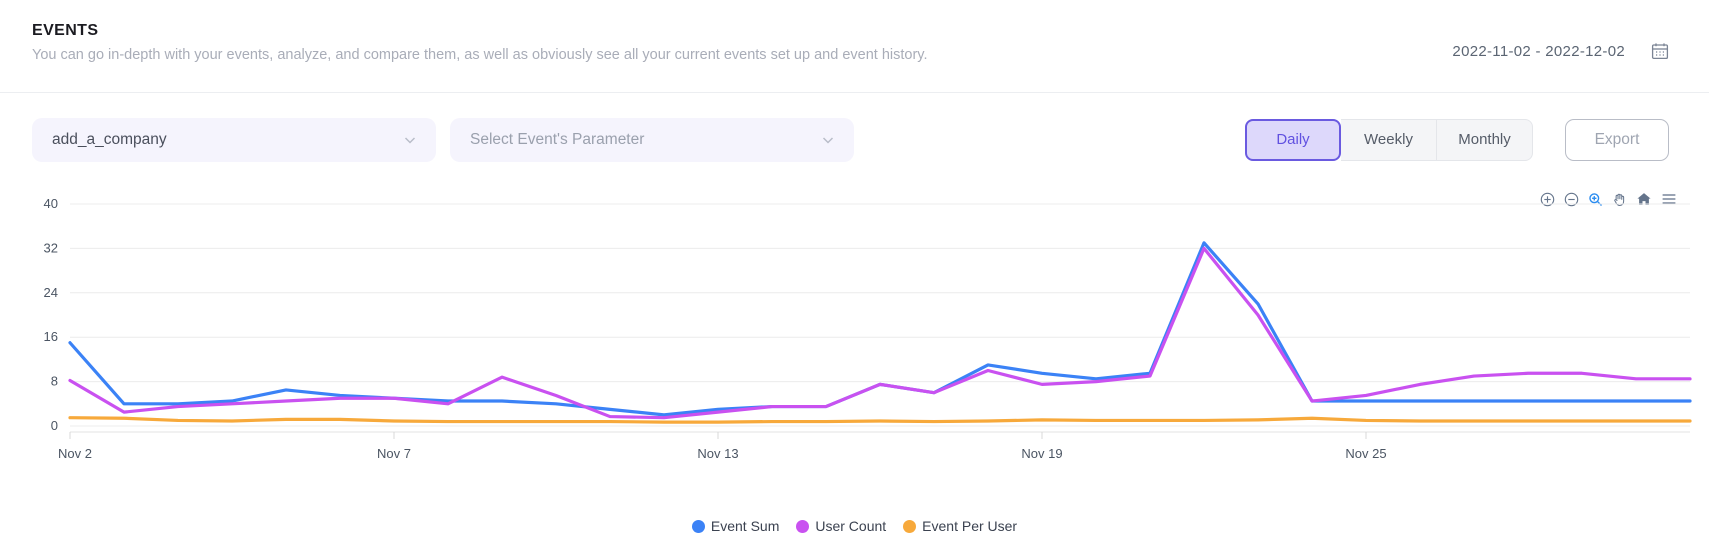  What do you see at coordinates (1041, 453) in the screenshot?
I see `x-axis-tick-label: Nov 19` at bounding box center [1041, 453].